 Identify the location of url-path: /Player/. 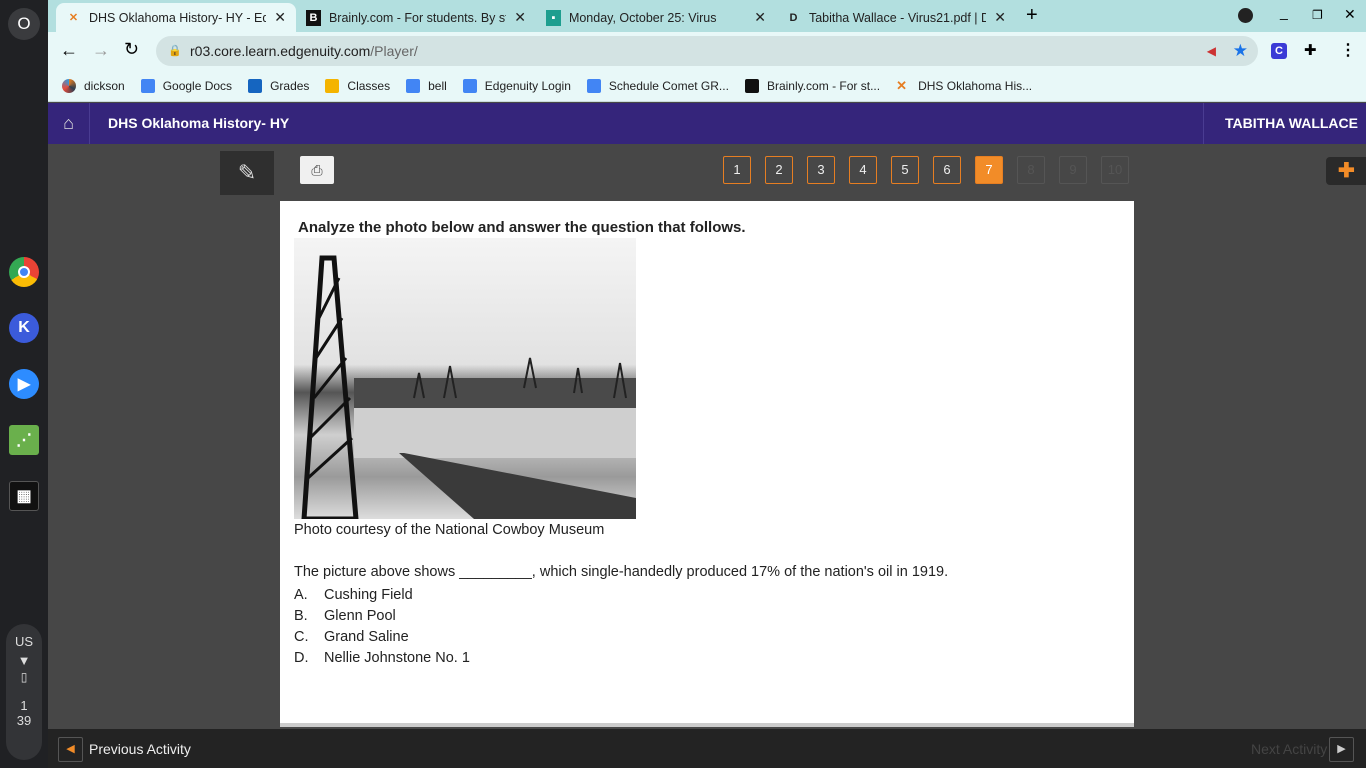
(394, 51).